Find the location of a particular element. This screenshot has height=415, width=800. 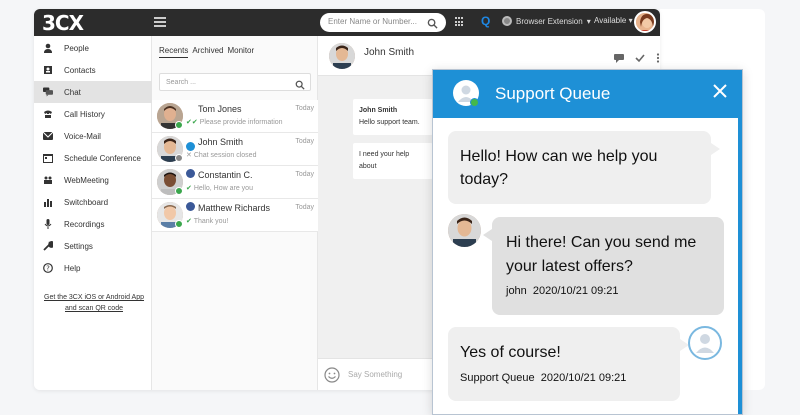

conversation-item: Constantin C. Today ✔ Hello, How are you is located at coordinates (235, 182).